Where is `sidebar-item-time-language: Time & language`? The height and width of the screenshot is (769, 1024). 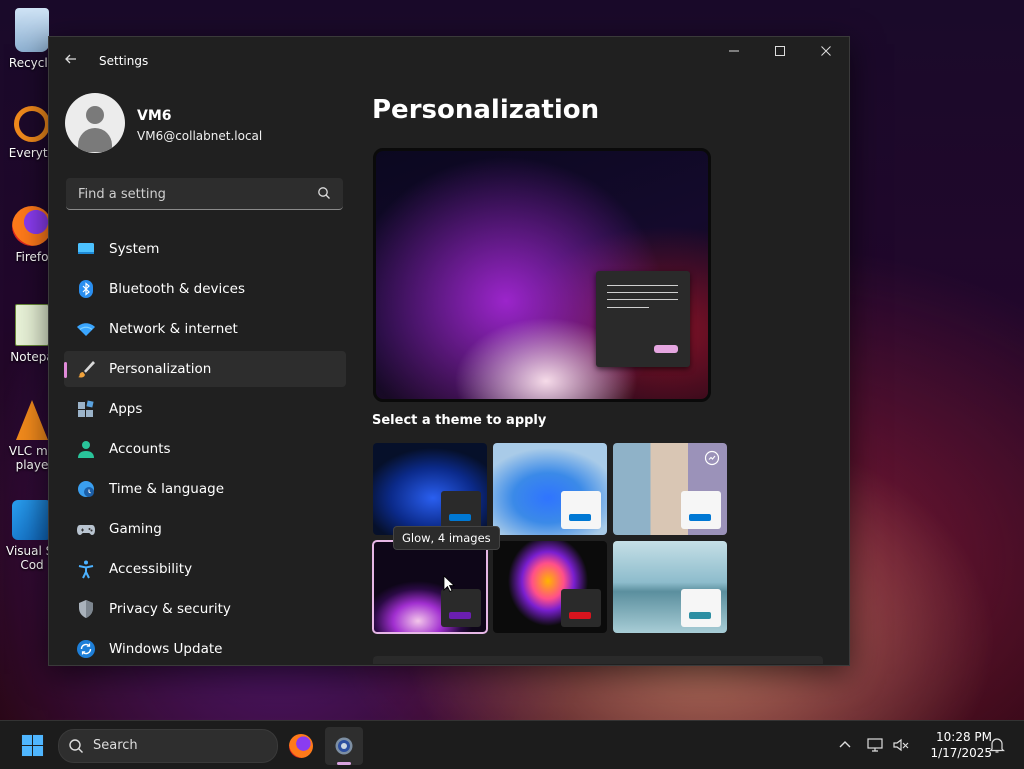
sidebar-item-time-language: Time & language is located at coordinates (205, 489).